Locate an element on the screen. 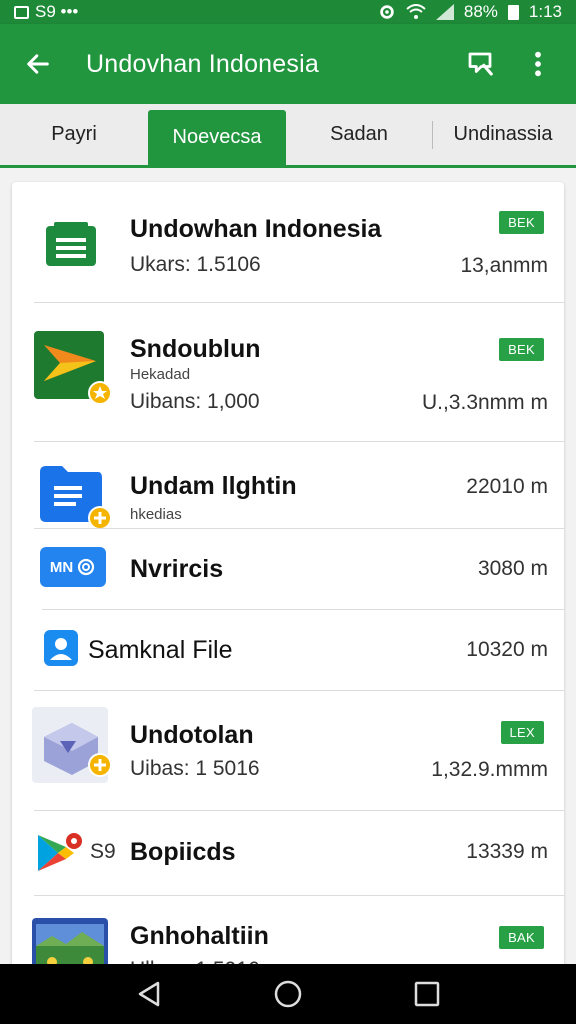 The image size is (576, 1024). nav-recents-button is located at coordinates (427, 994).